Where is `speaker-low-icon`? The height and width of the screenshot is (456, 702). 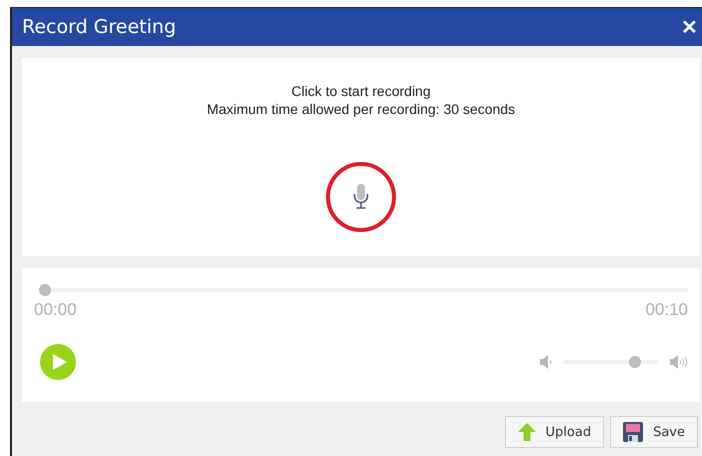
speaker-low-icon is located at coordinates (546, 362).